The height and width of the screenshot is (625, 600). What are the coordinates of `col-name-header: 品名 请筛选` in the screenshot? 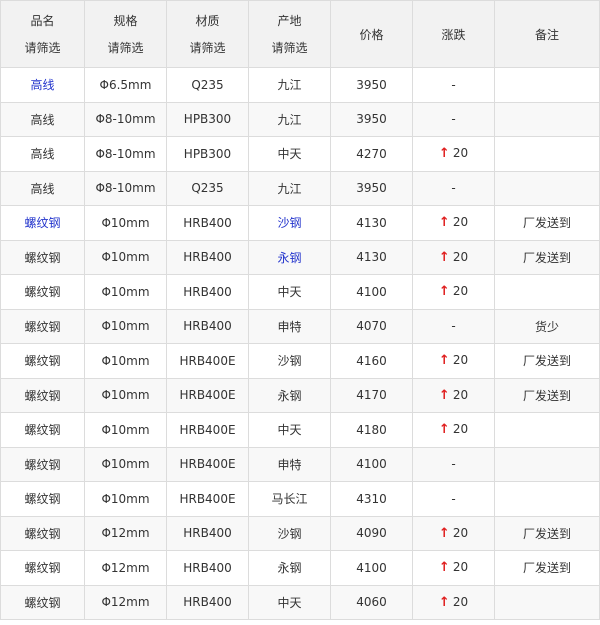 It's located at (42, 34).